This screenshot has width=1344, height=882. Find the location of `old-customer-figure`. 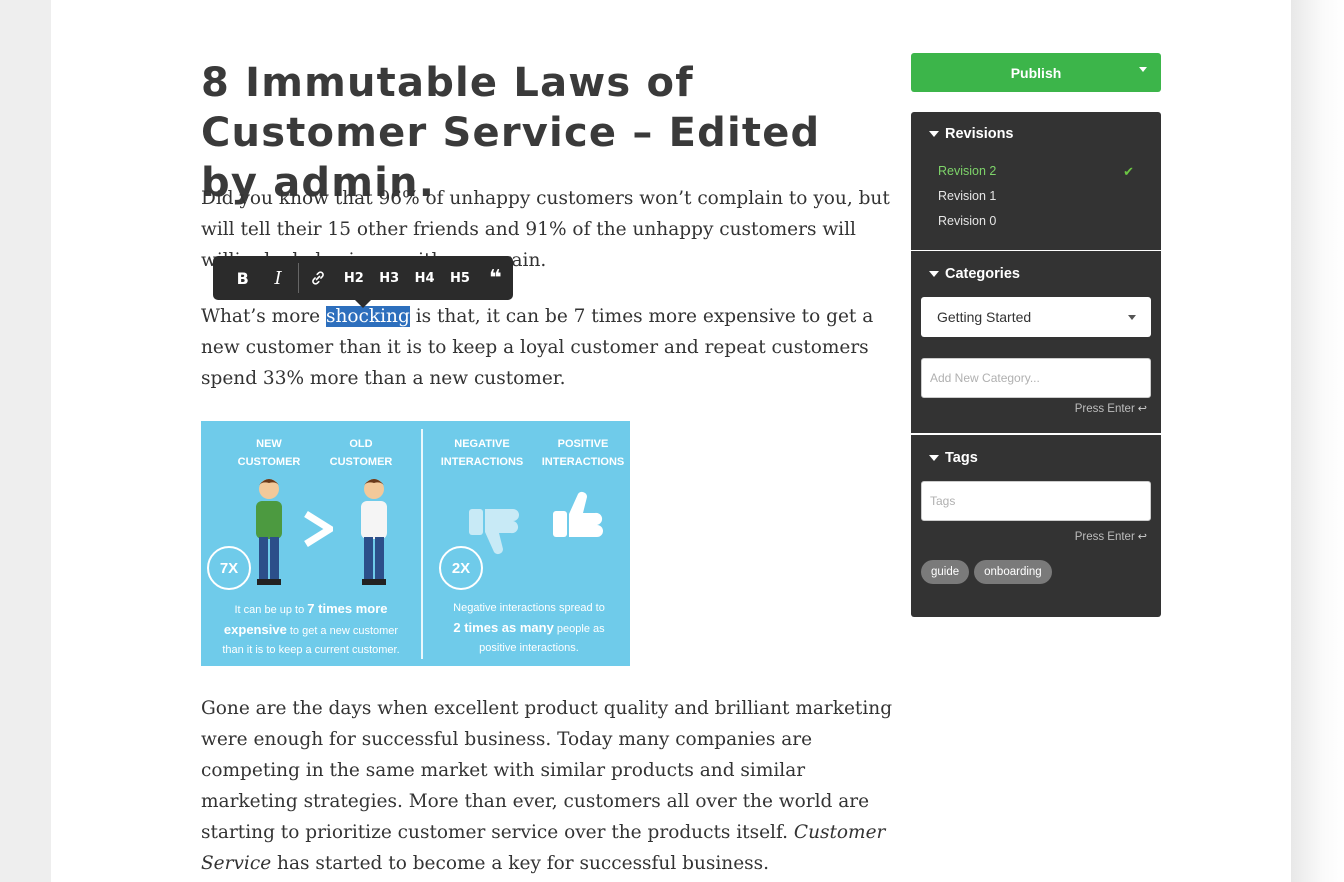

old-customer-figure is located at coordinates (374, 532).